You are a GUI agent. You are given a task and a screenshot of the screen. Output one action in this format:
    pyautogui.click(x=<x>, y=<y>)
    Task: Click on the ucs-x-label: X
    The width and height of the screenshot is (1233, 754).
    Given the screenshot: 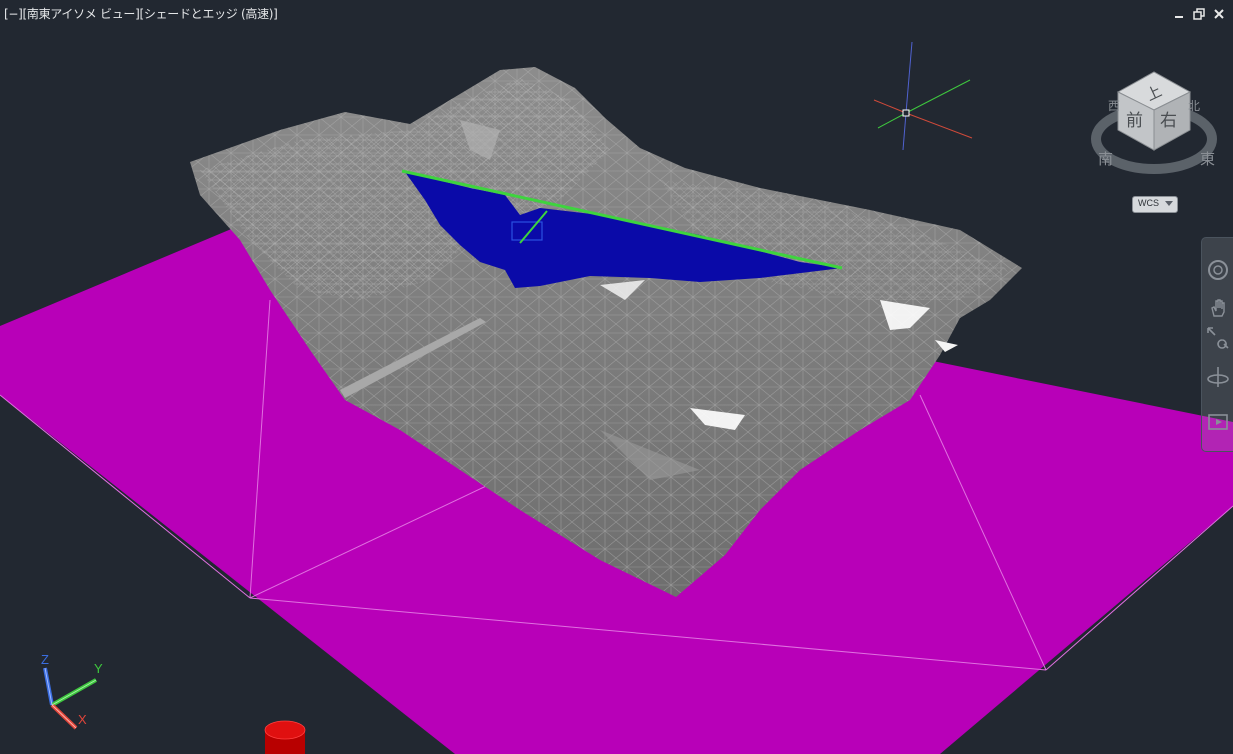 What is the action you would take?
    pyautogui.click(x=82, y=719)
    